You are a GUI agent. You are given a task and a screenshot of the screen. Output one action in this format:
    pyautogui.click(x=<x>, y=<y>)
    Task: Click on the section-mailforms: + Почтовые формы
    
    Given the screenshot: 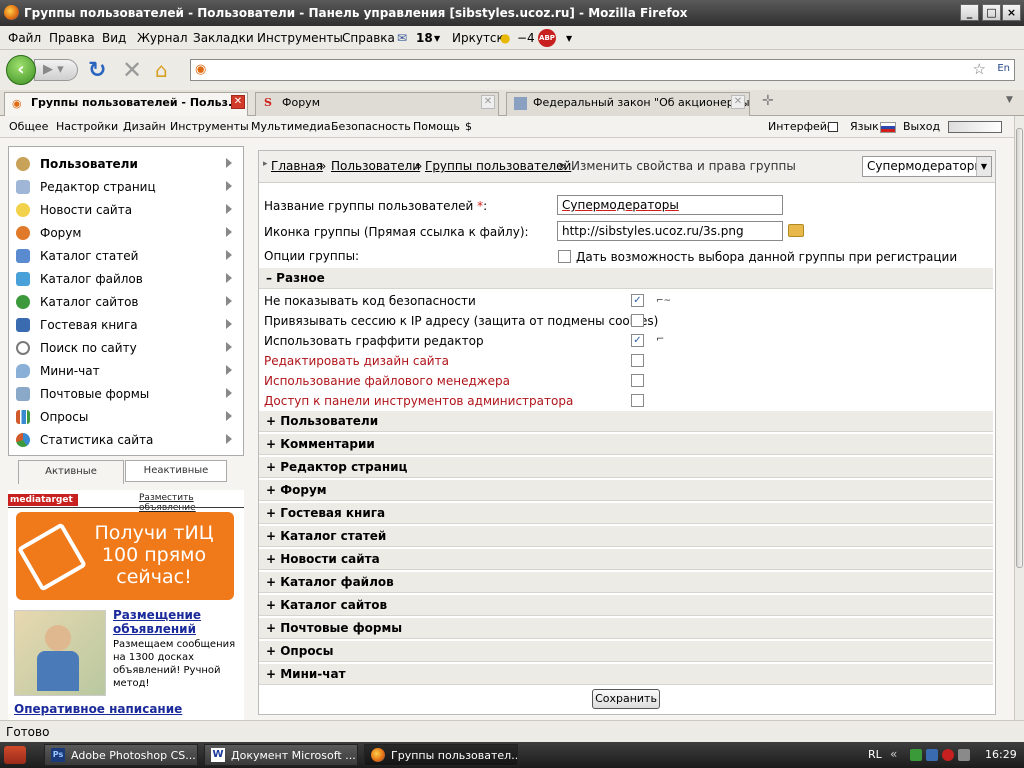 What is the action you would take?
    pyautogui.click(x=626, y=628)
    